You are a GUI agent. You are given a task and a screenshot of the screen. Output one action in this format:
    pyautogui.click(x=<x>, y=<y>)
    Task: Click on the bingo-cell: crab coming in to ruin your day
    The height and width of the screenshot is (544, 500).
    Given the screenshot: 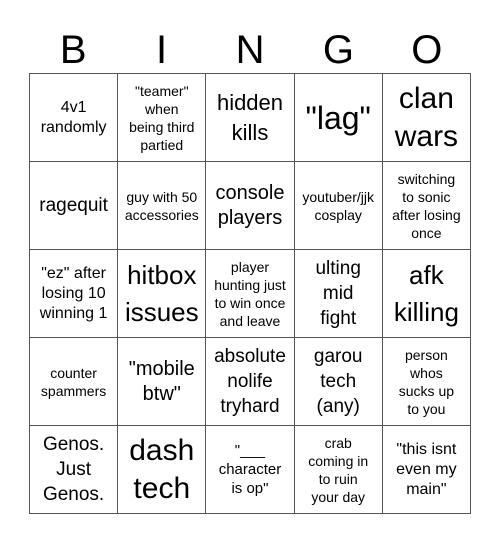 What is the action you would take?
    pyautogui.click(x=338, y=470)
    